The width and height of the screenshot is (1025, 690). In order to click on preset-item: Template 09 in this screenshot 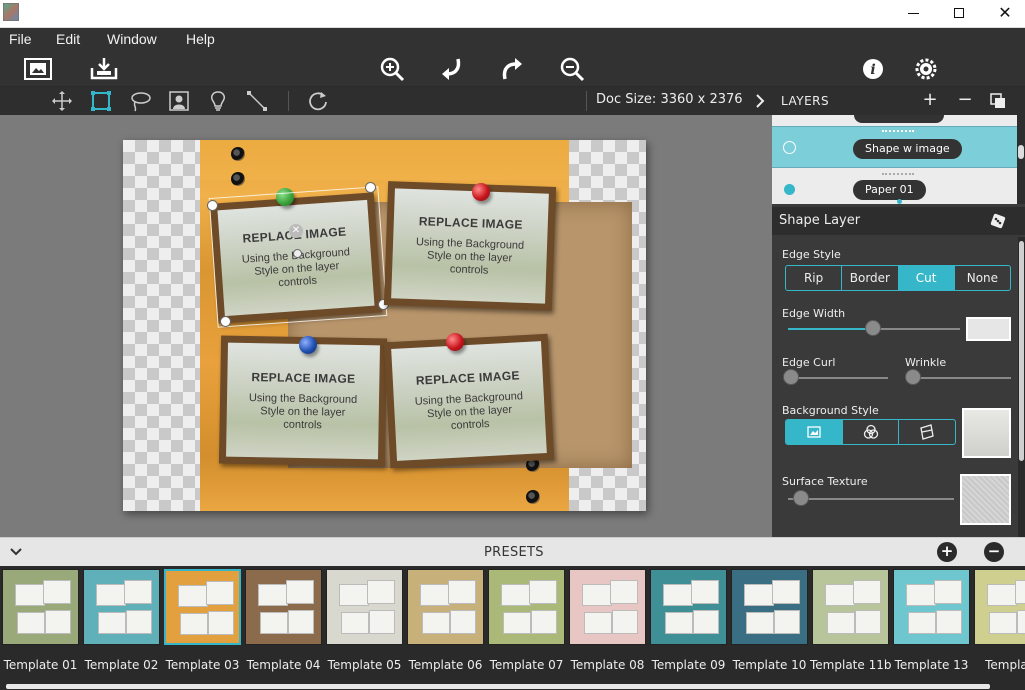, I will do `click(688, 619)`.